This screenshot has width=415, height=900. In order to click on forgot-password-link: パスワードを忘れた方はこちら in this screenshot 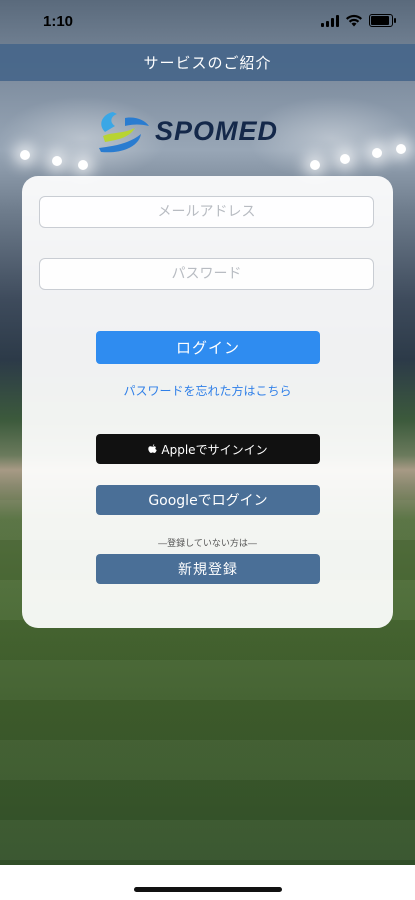, I will do `click(207, 390)`.